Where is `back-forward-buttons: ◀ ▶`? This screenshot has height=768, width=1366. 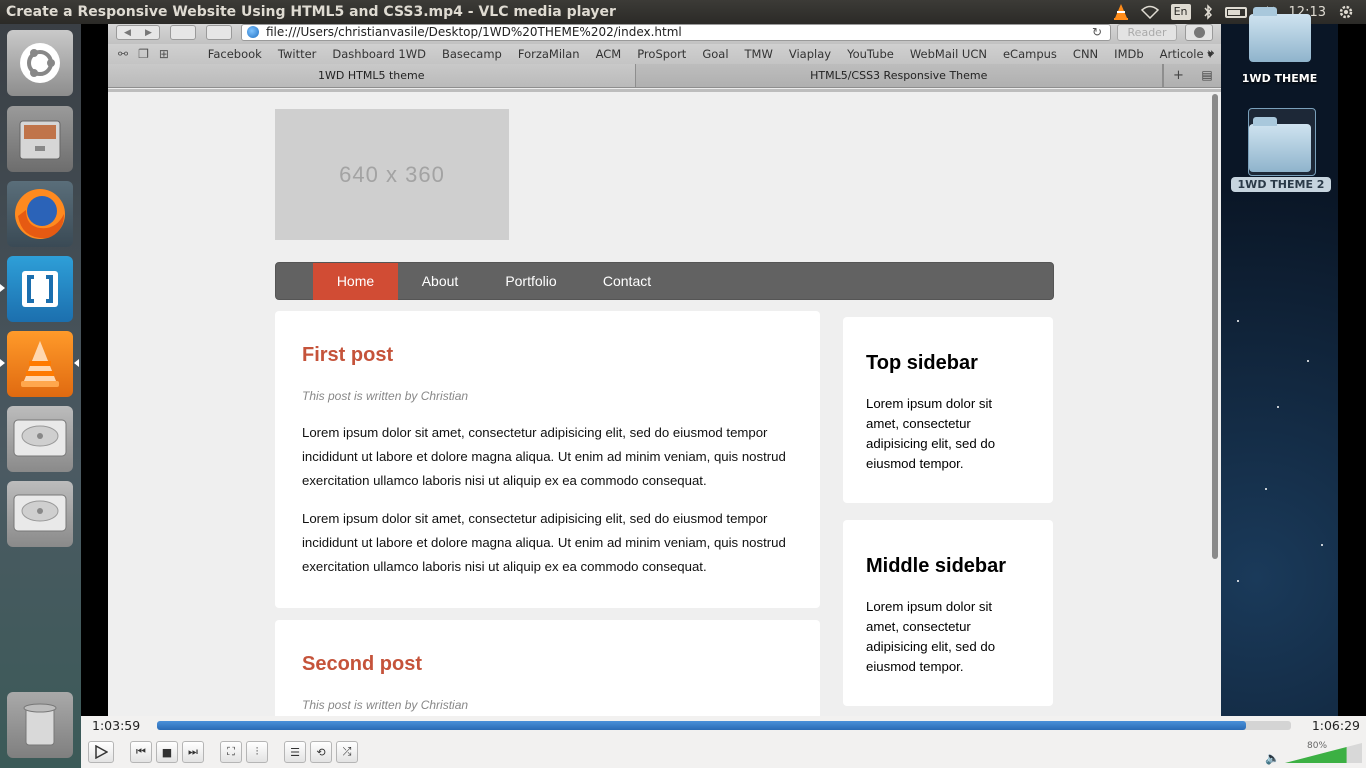 back-forward-buttons: ◀ ▶ is located at coordinates (138, 32).